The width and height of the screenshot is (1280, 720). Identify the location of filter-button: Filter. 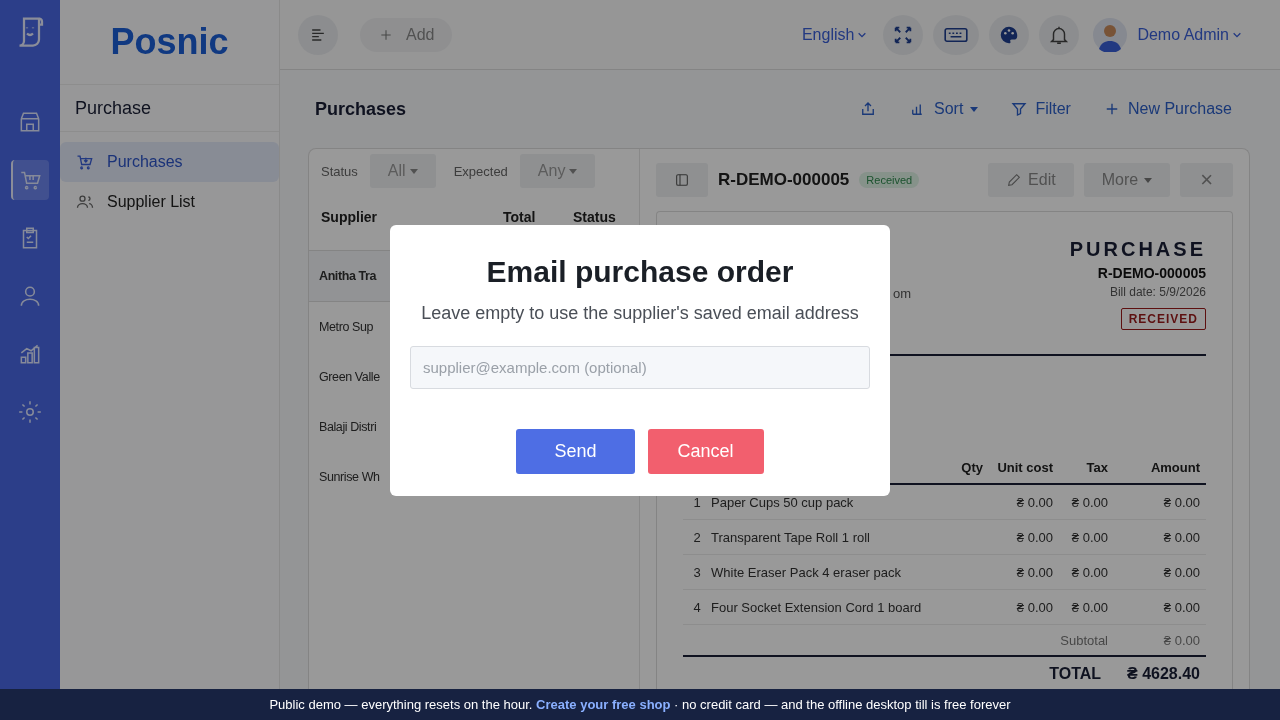
(1040, 109).